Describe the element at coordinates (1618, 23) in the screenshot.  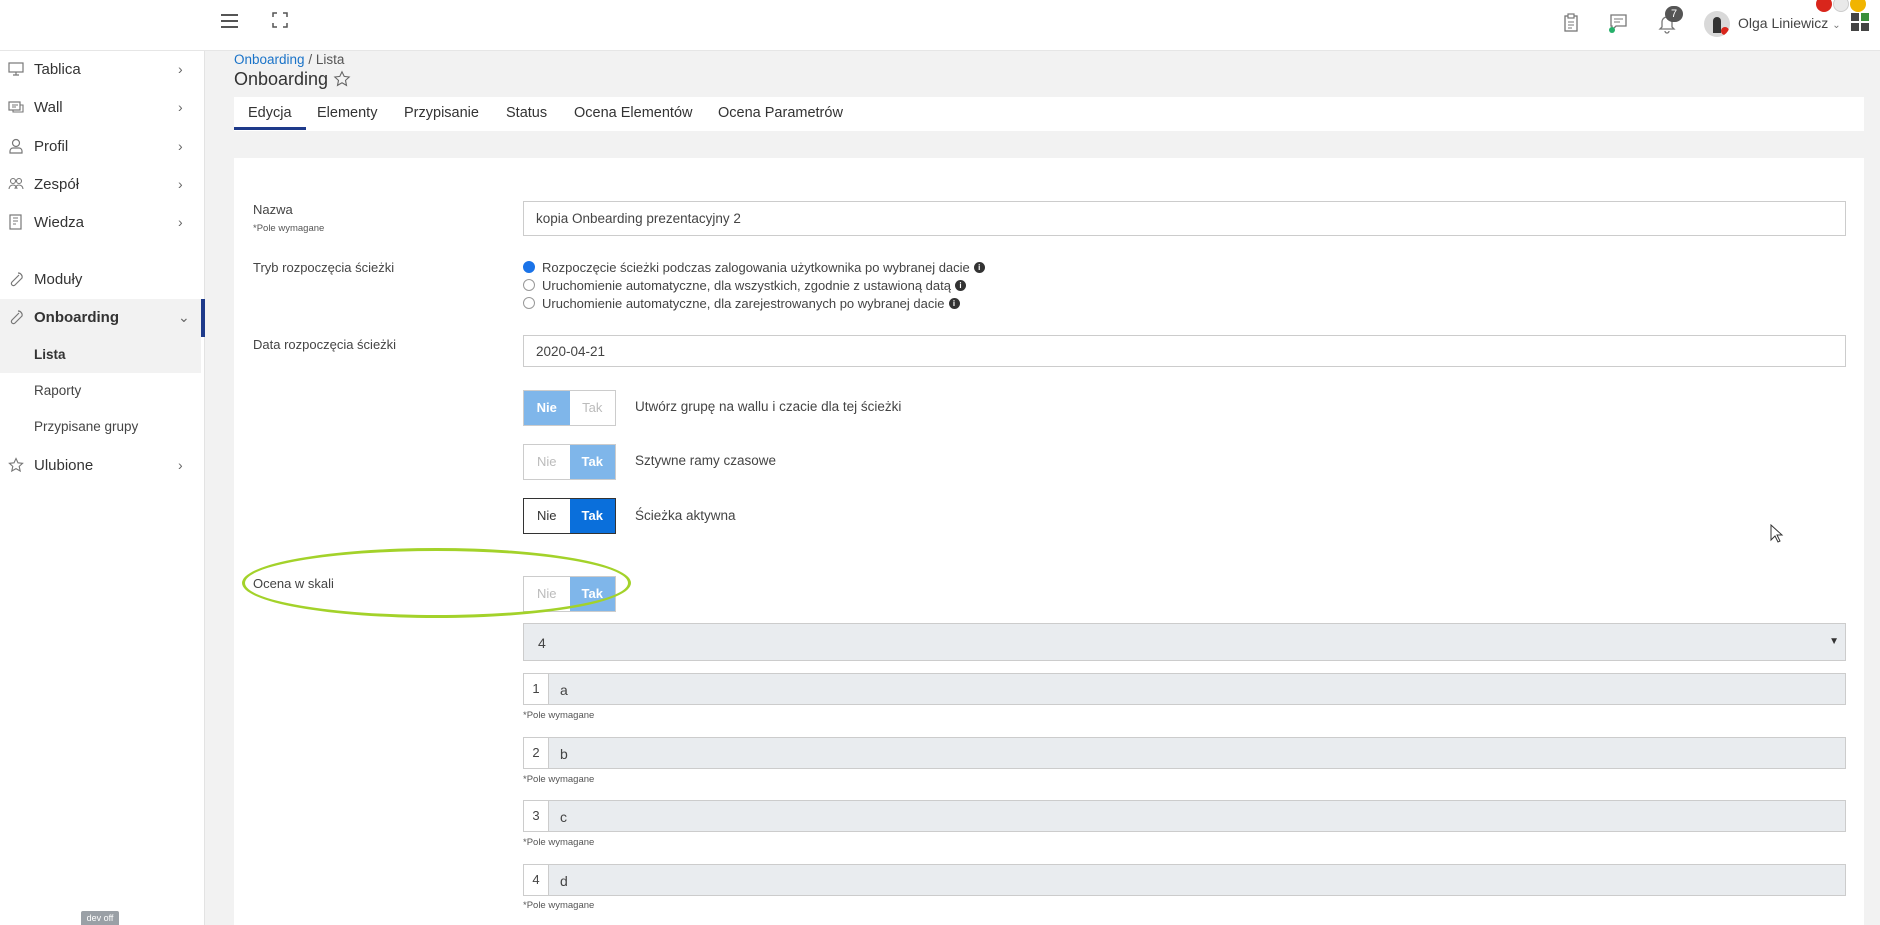
I see `chat-icon` at that location.